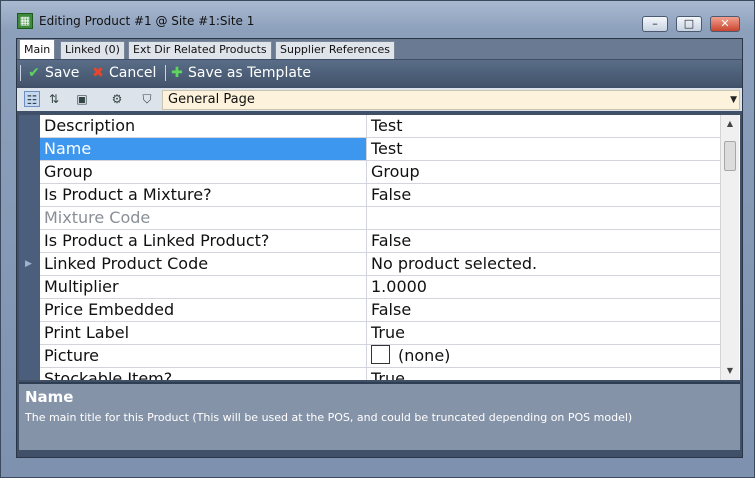 The image size is (755, 478). I want to click on scroll-up-icon: ▲, so click(730, 124).